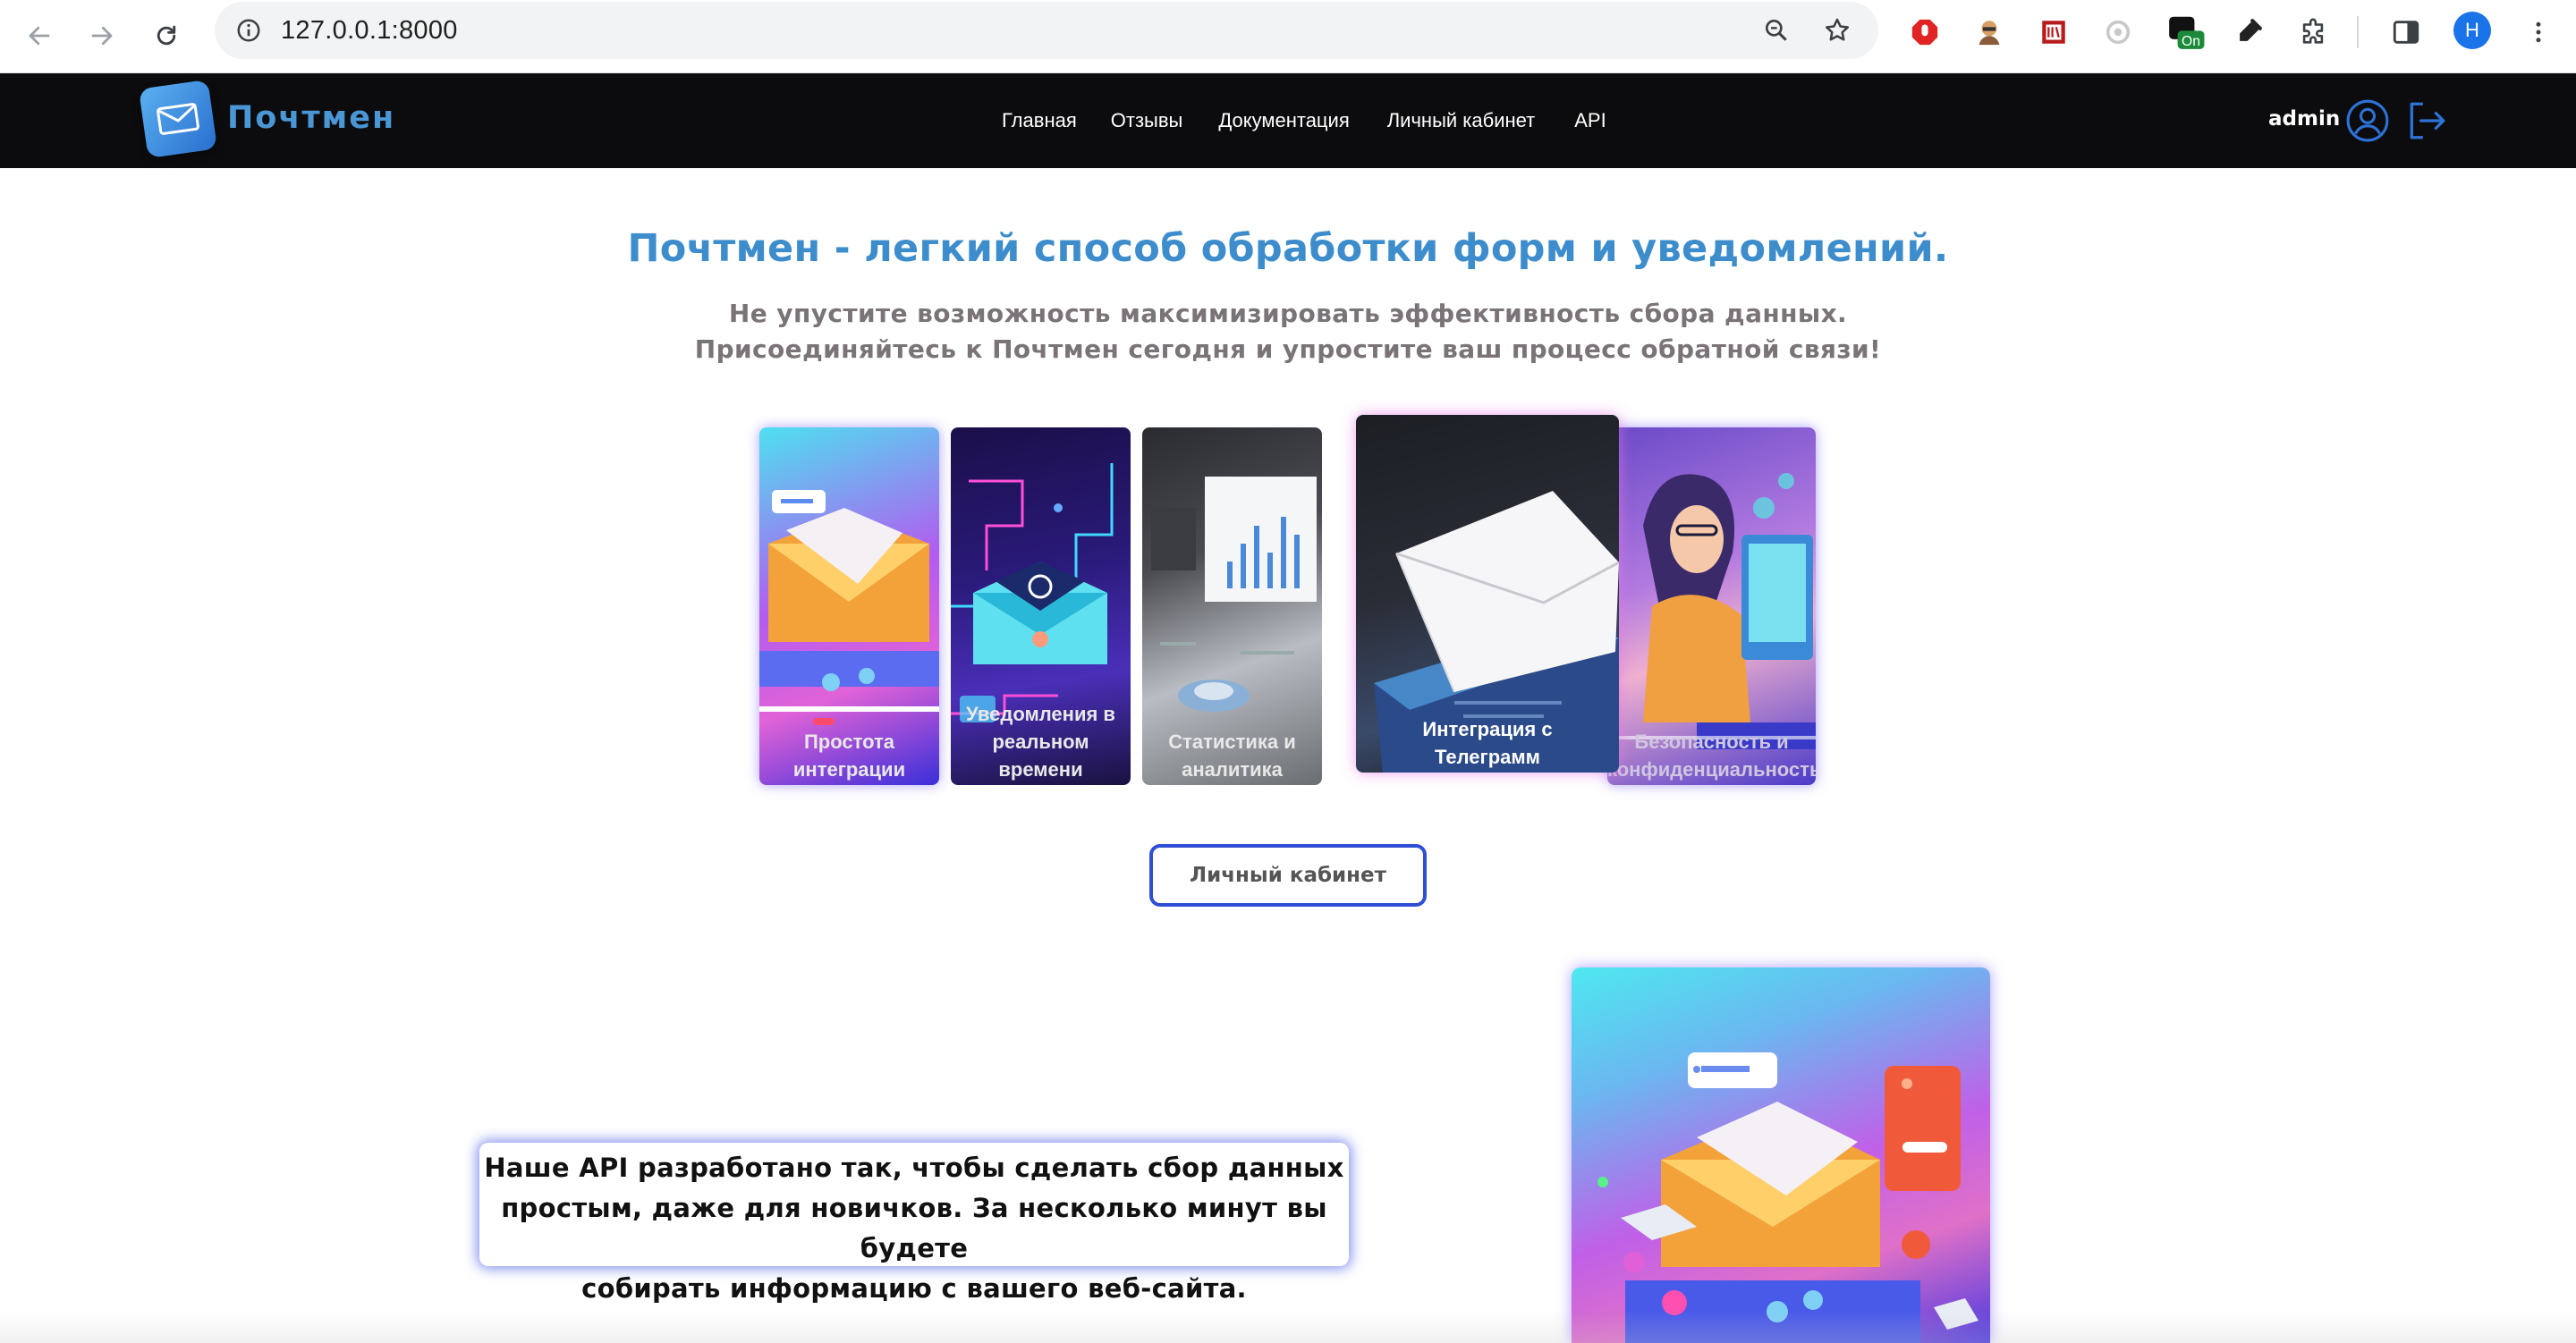 The image size is (2576, 1343). What do you see at coordinates (2118, 32) in the screenshot?
I see `extension-spinner-icon` at bounding box center [2118, 32].